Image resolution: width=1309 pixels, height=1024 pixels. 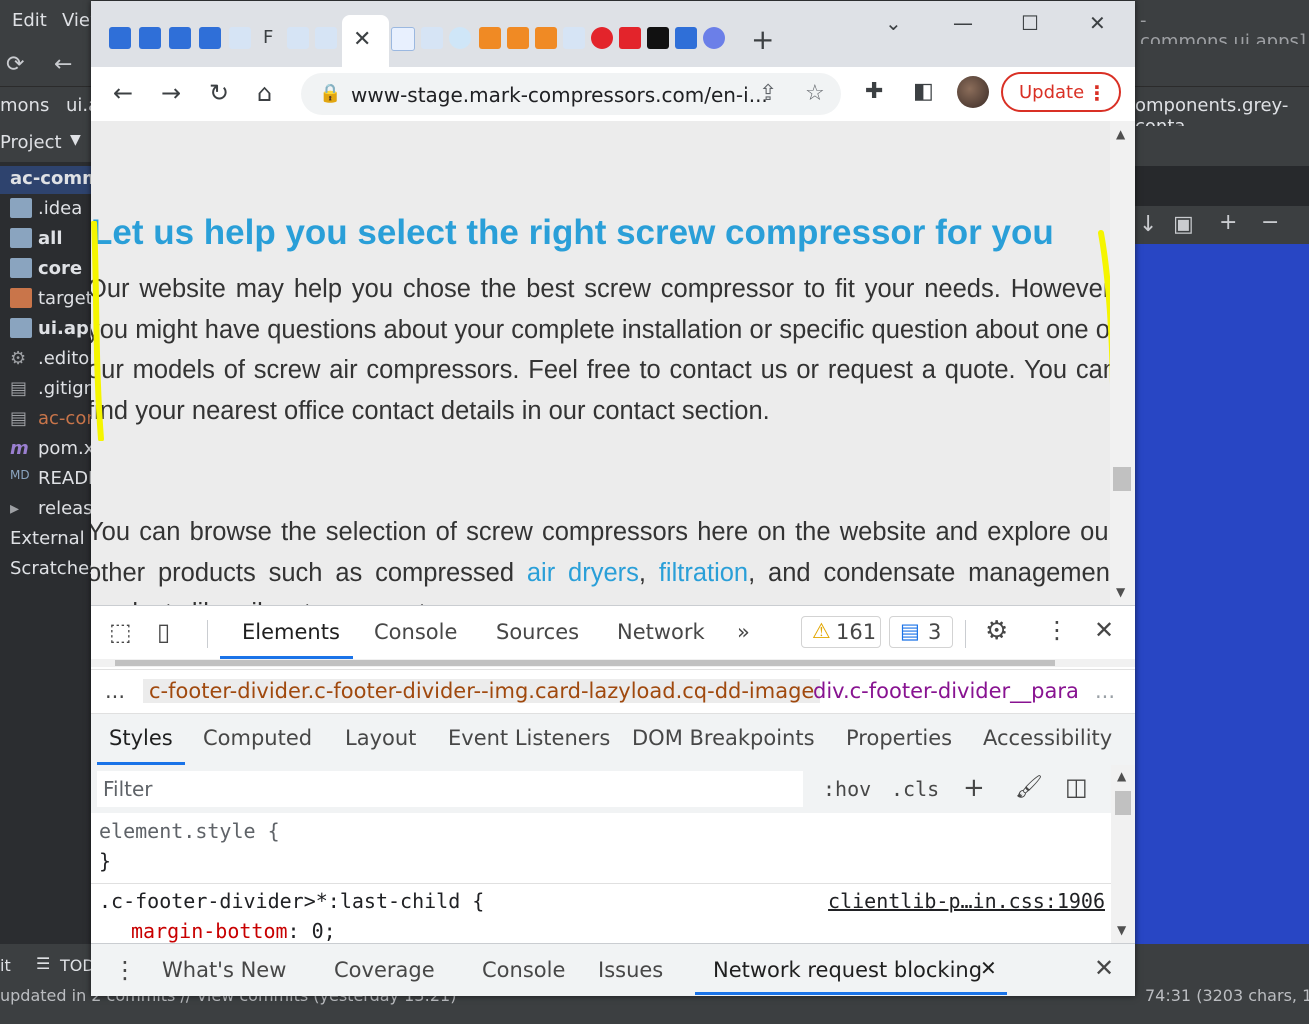 What do you see at coordinates (874, 91) in the screenshot?
I see `extensions-puzzle-icon: ✚` at bounding box center [874, 91].